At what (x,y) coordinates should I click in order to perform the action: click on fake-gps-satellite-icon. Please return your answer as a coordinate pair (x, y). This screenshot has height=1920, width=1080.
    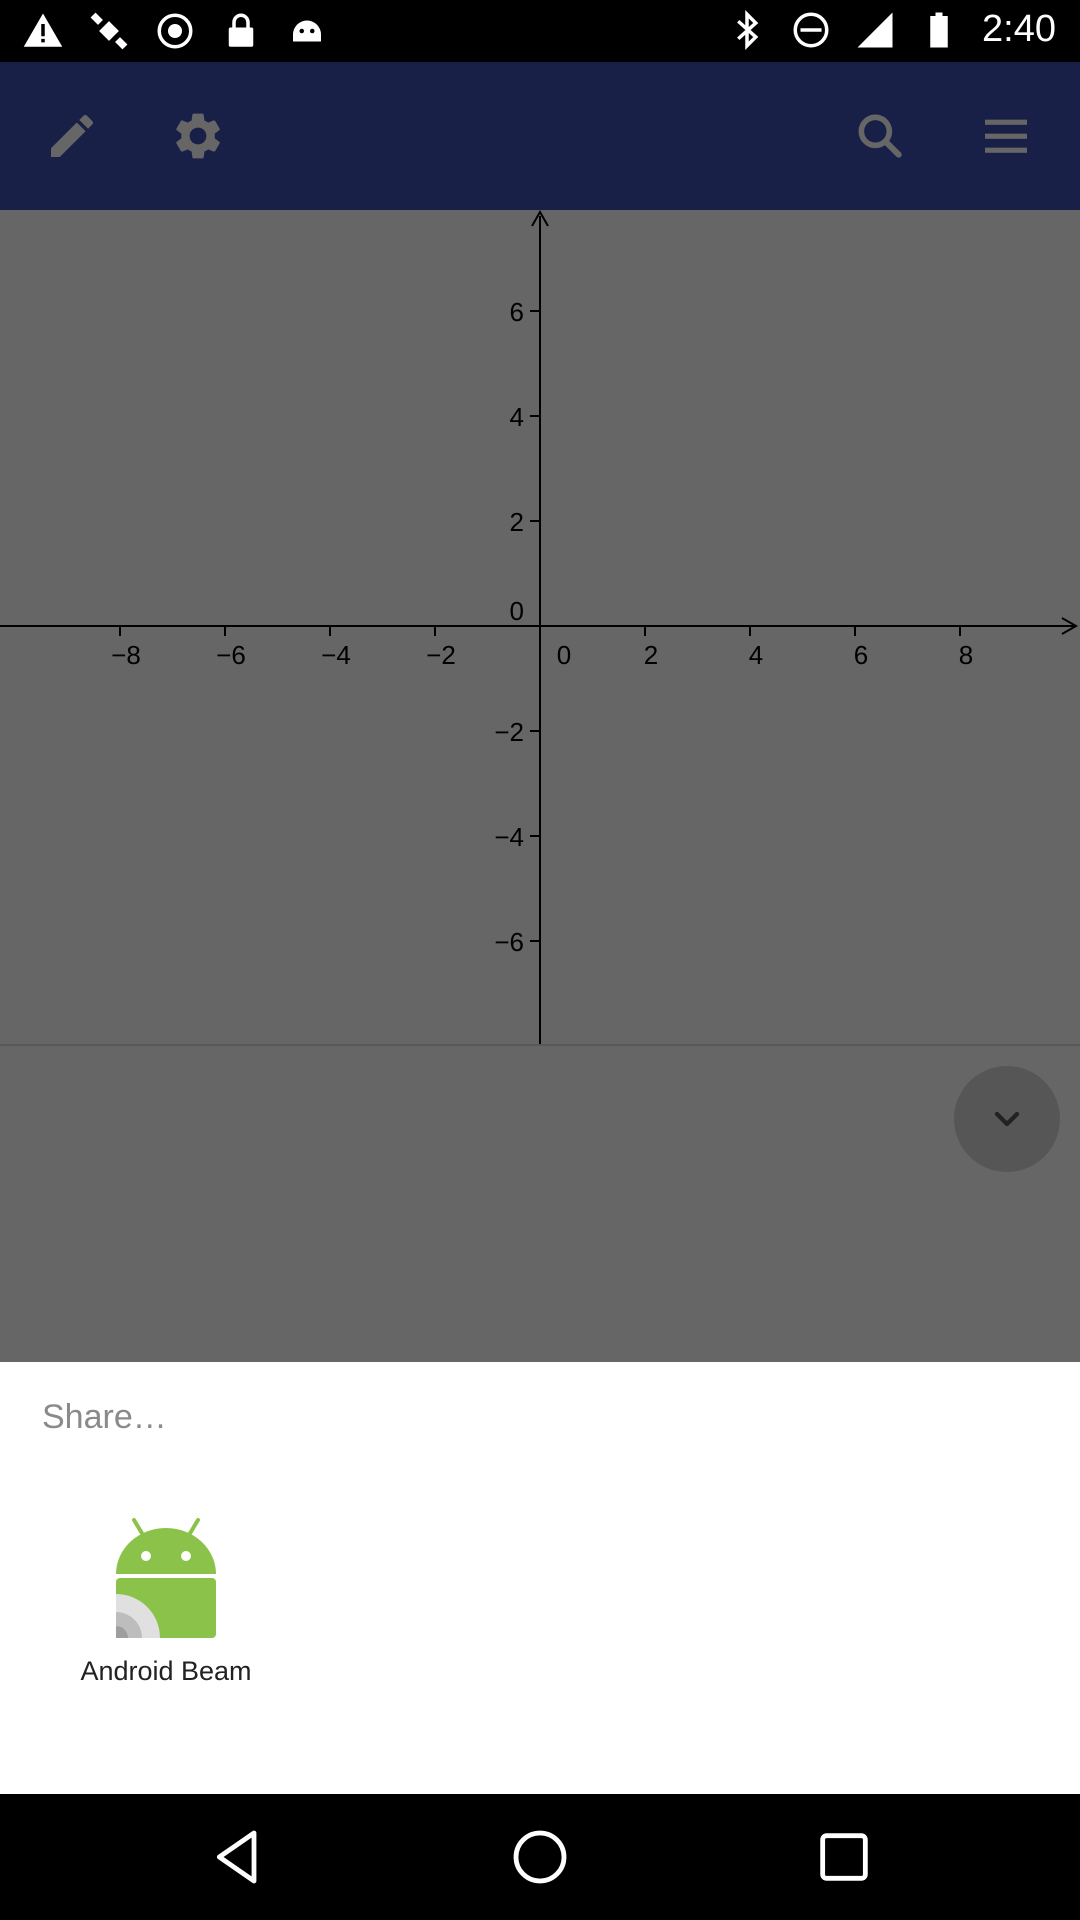
    Looking at the image, I should click on (109, 31).